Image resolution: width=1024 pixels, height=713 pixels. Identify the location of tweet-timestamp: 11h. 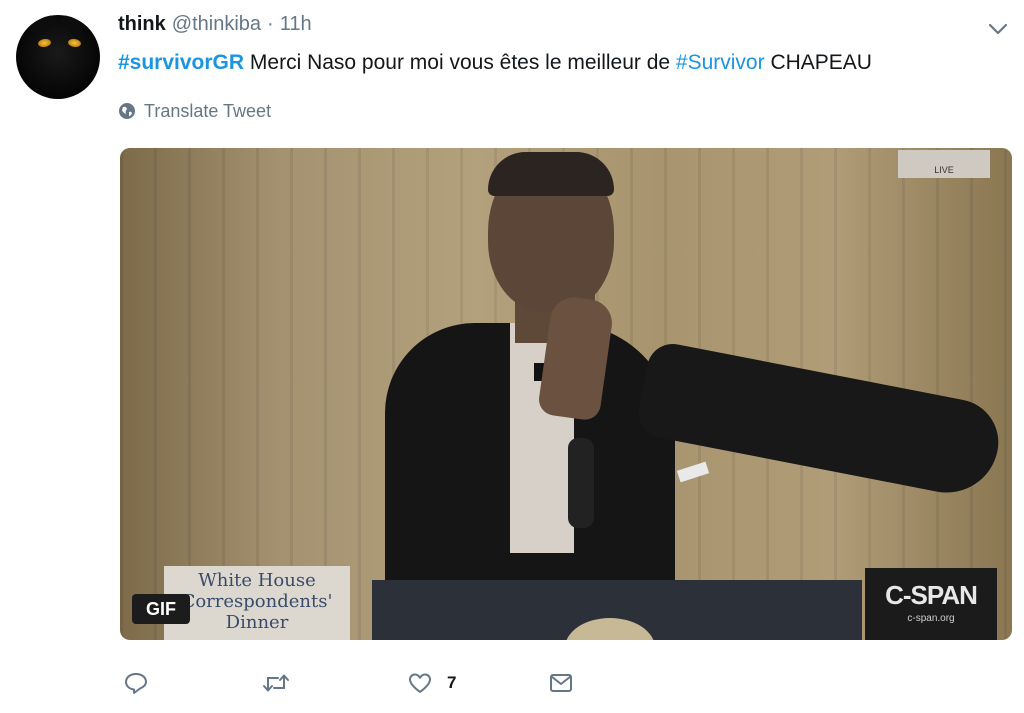
(296, 24).